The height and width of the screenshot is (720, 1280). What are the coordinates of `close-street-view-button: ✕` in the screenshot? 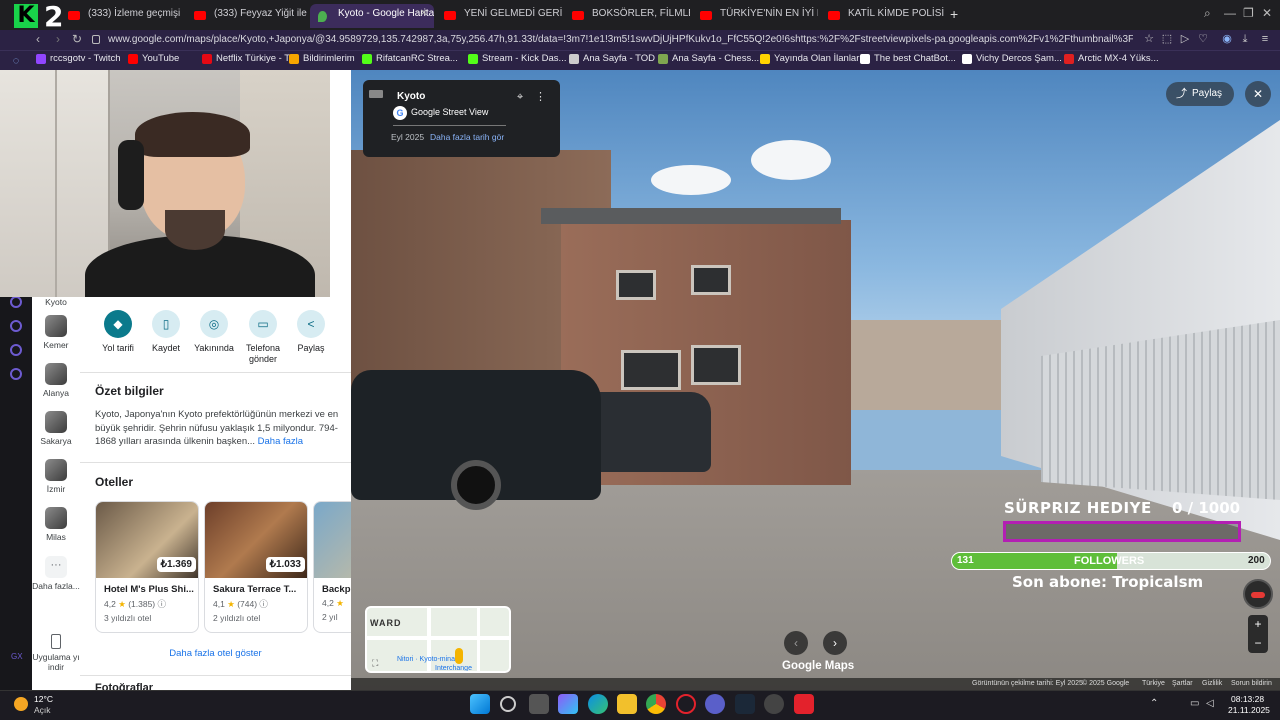 It's located at (1258, 94).